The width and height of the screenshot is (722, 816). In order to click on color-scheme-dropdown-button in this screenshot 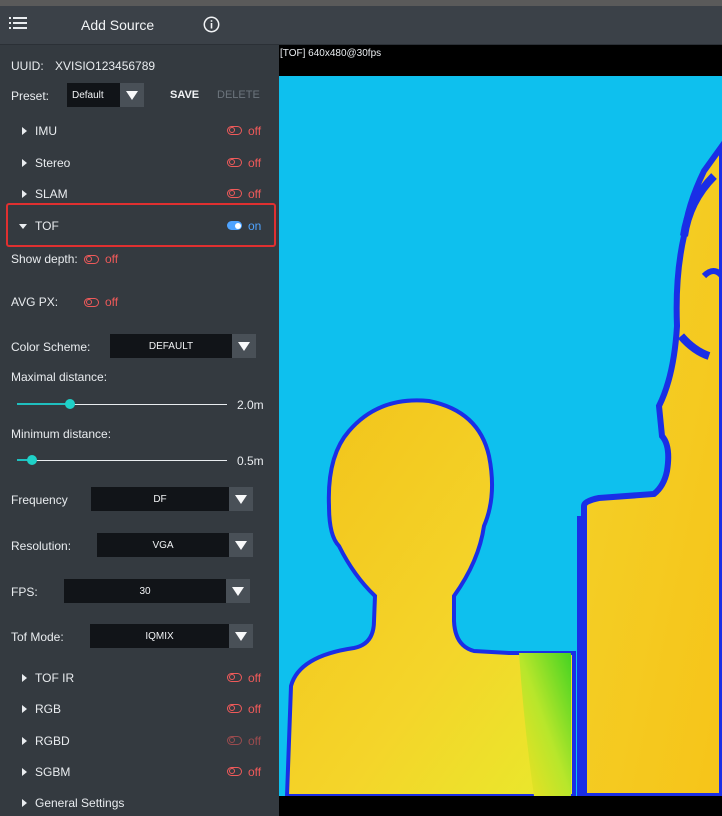, I will do `click(244, 346)`.